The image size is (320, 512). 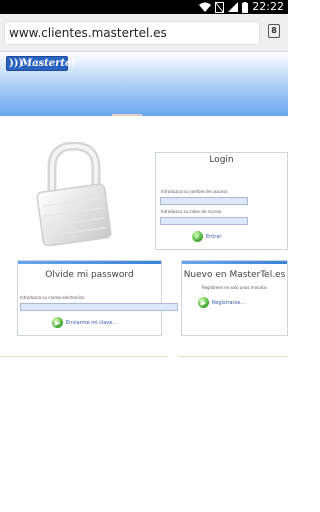 I want to click on battery-icon, so click(x=245, y=7).